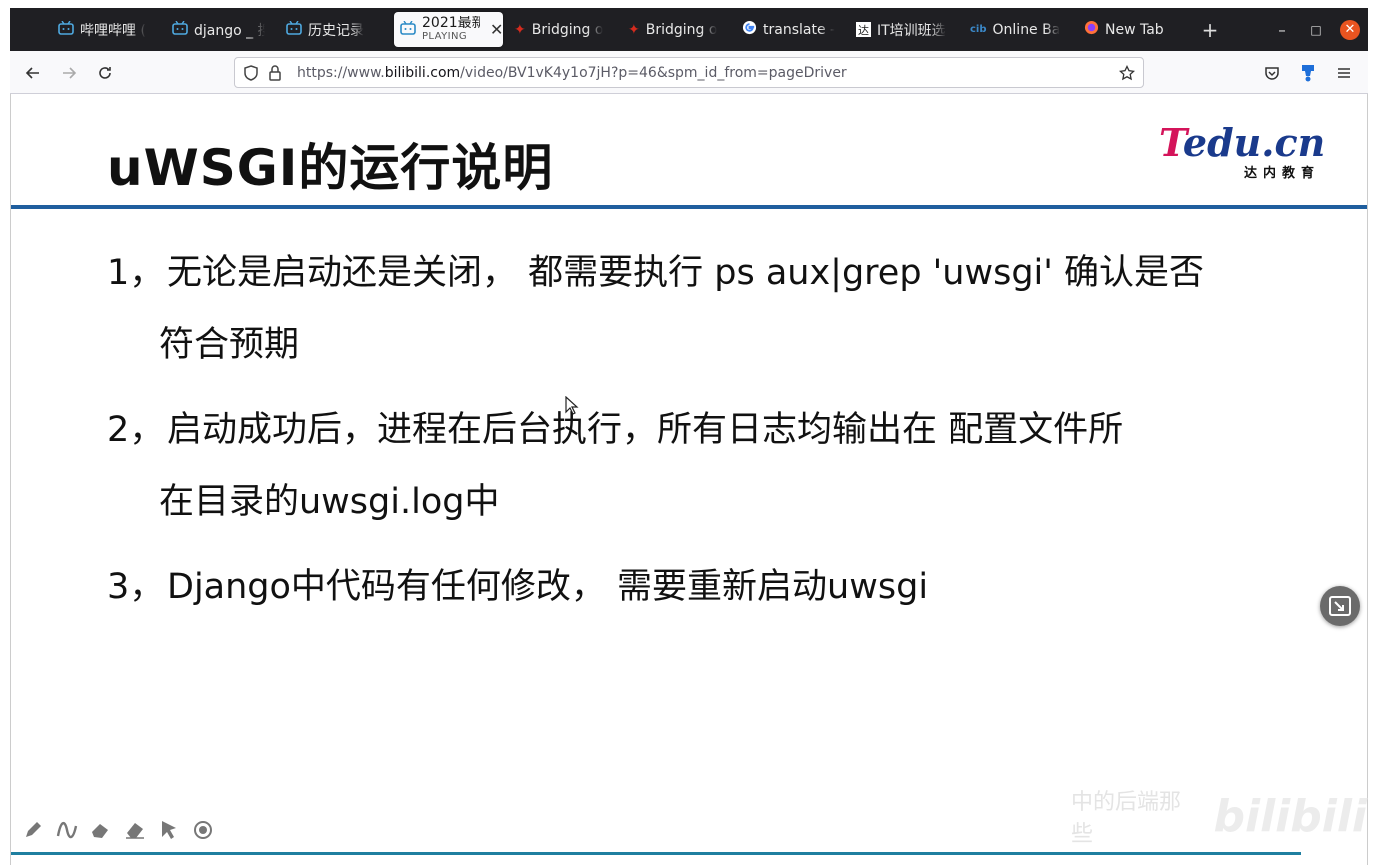 The width and height of the screenshot is (1378, 865). What do you see at coordinates (656, 853) in the screenshot?
I see `video-progress-bar` at bounding box center [656, 853].